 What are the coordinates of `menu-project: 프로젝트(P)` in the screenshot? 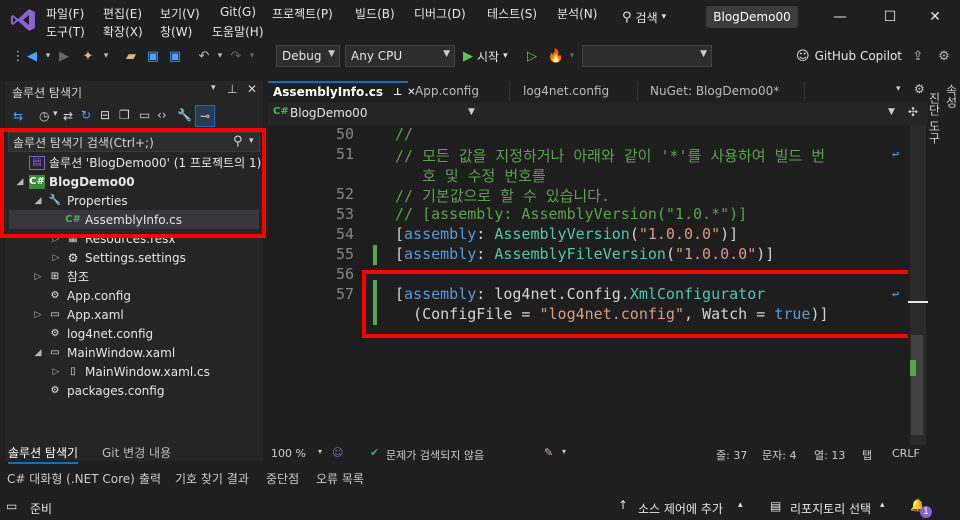 It's located at (302, 13).